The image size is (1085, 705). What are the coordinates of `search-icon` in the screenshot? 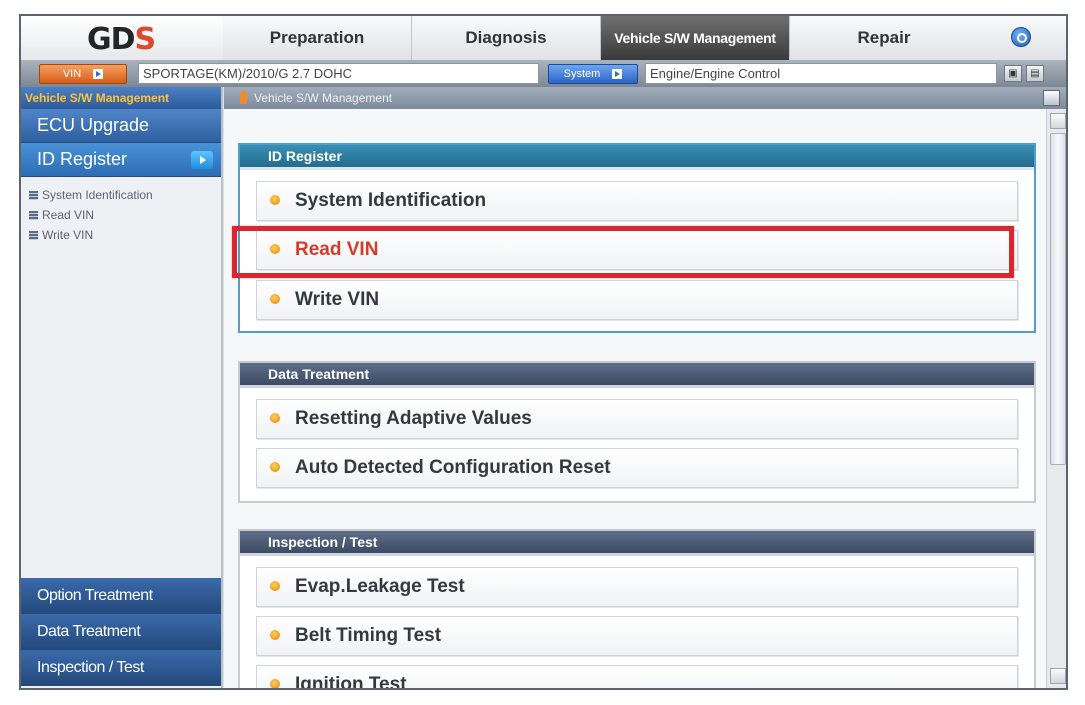 It's located at (1021, 37).